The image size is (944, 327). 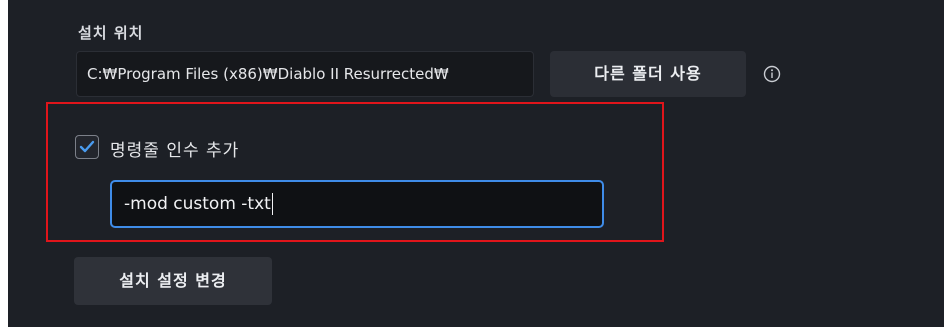 What do you see at coordinates (772, 74) in the screenshot?
I see `info-icon` at bounding box center [772, 74].